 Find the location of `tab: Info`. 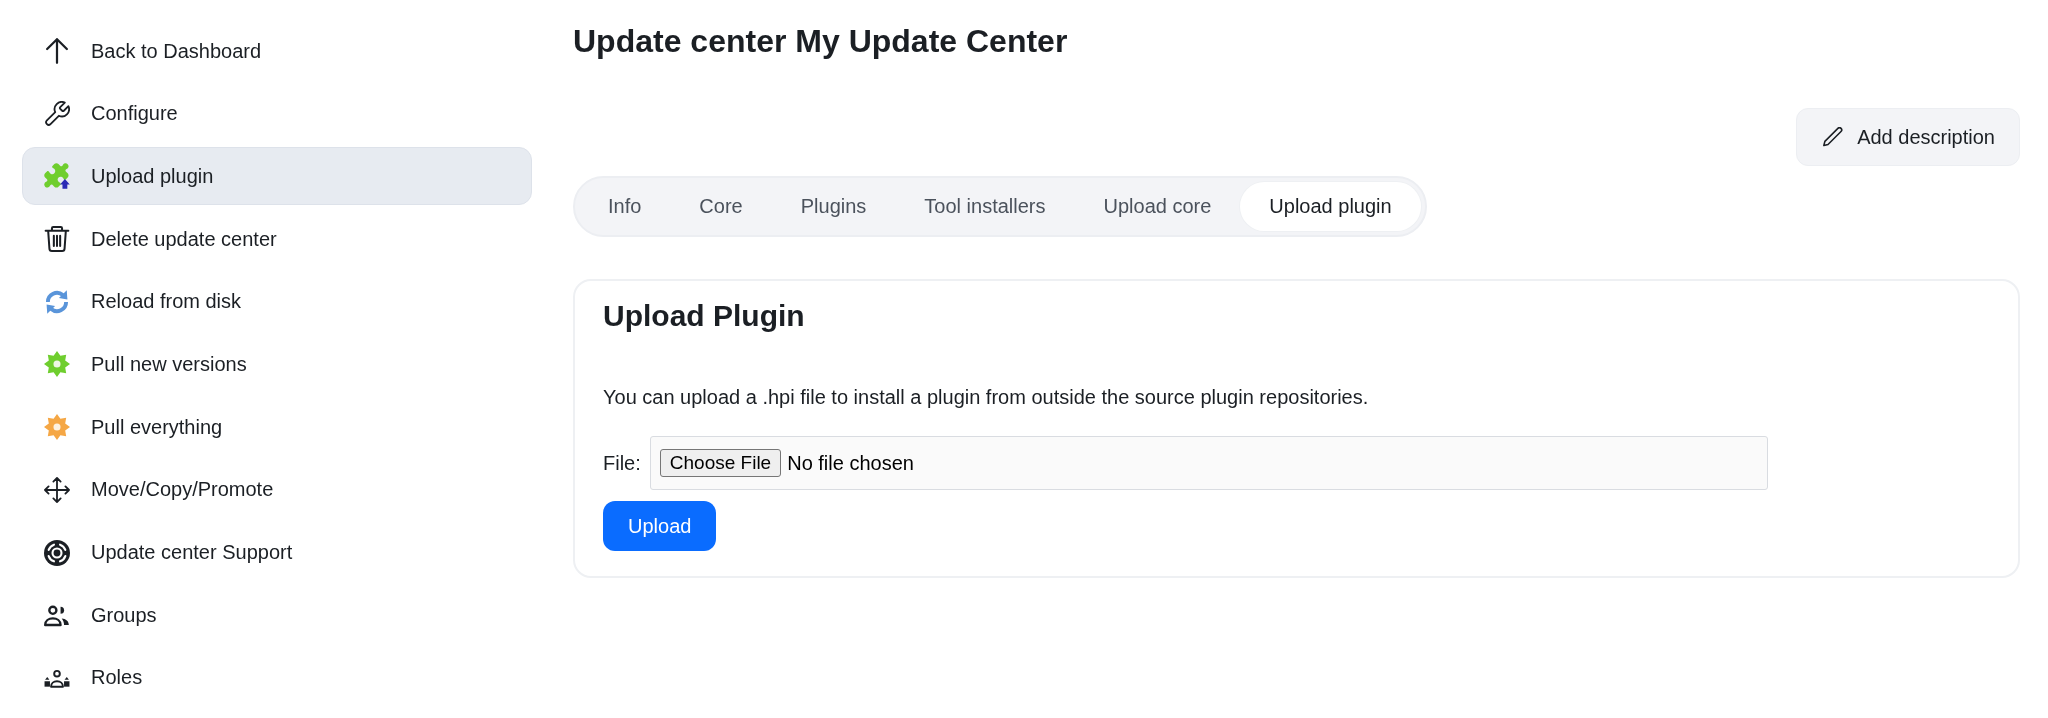

tab: Info is located at coordinates (625, 206).